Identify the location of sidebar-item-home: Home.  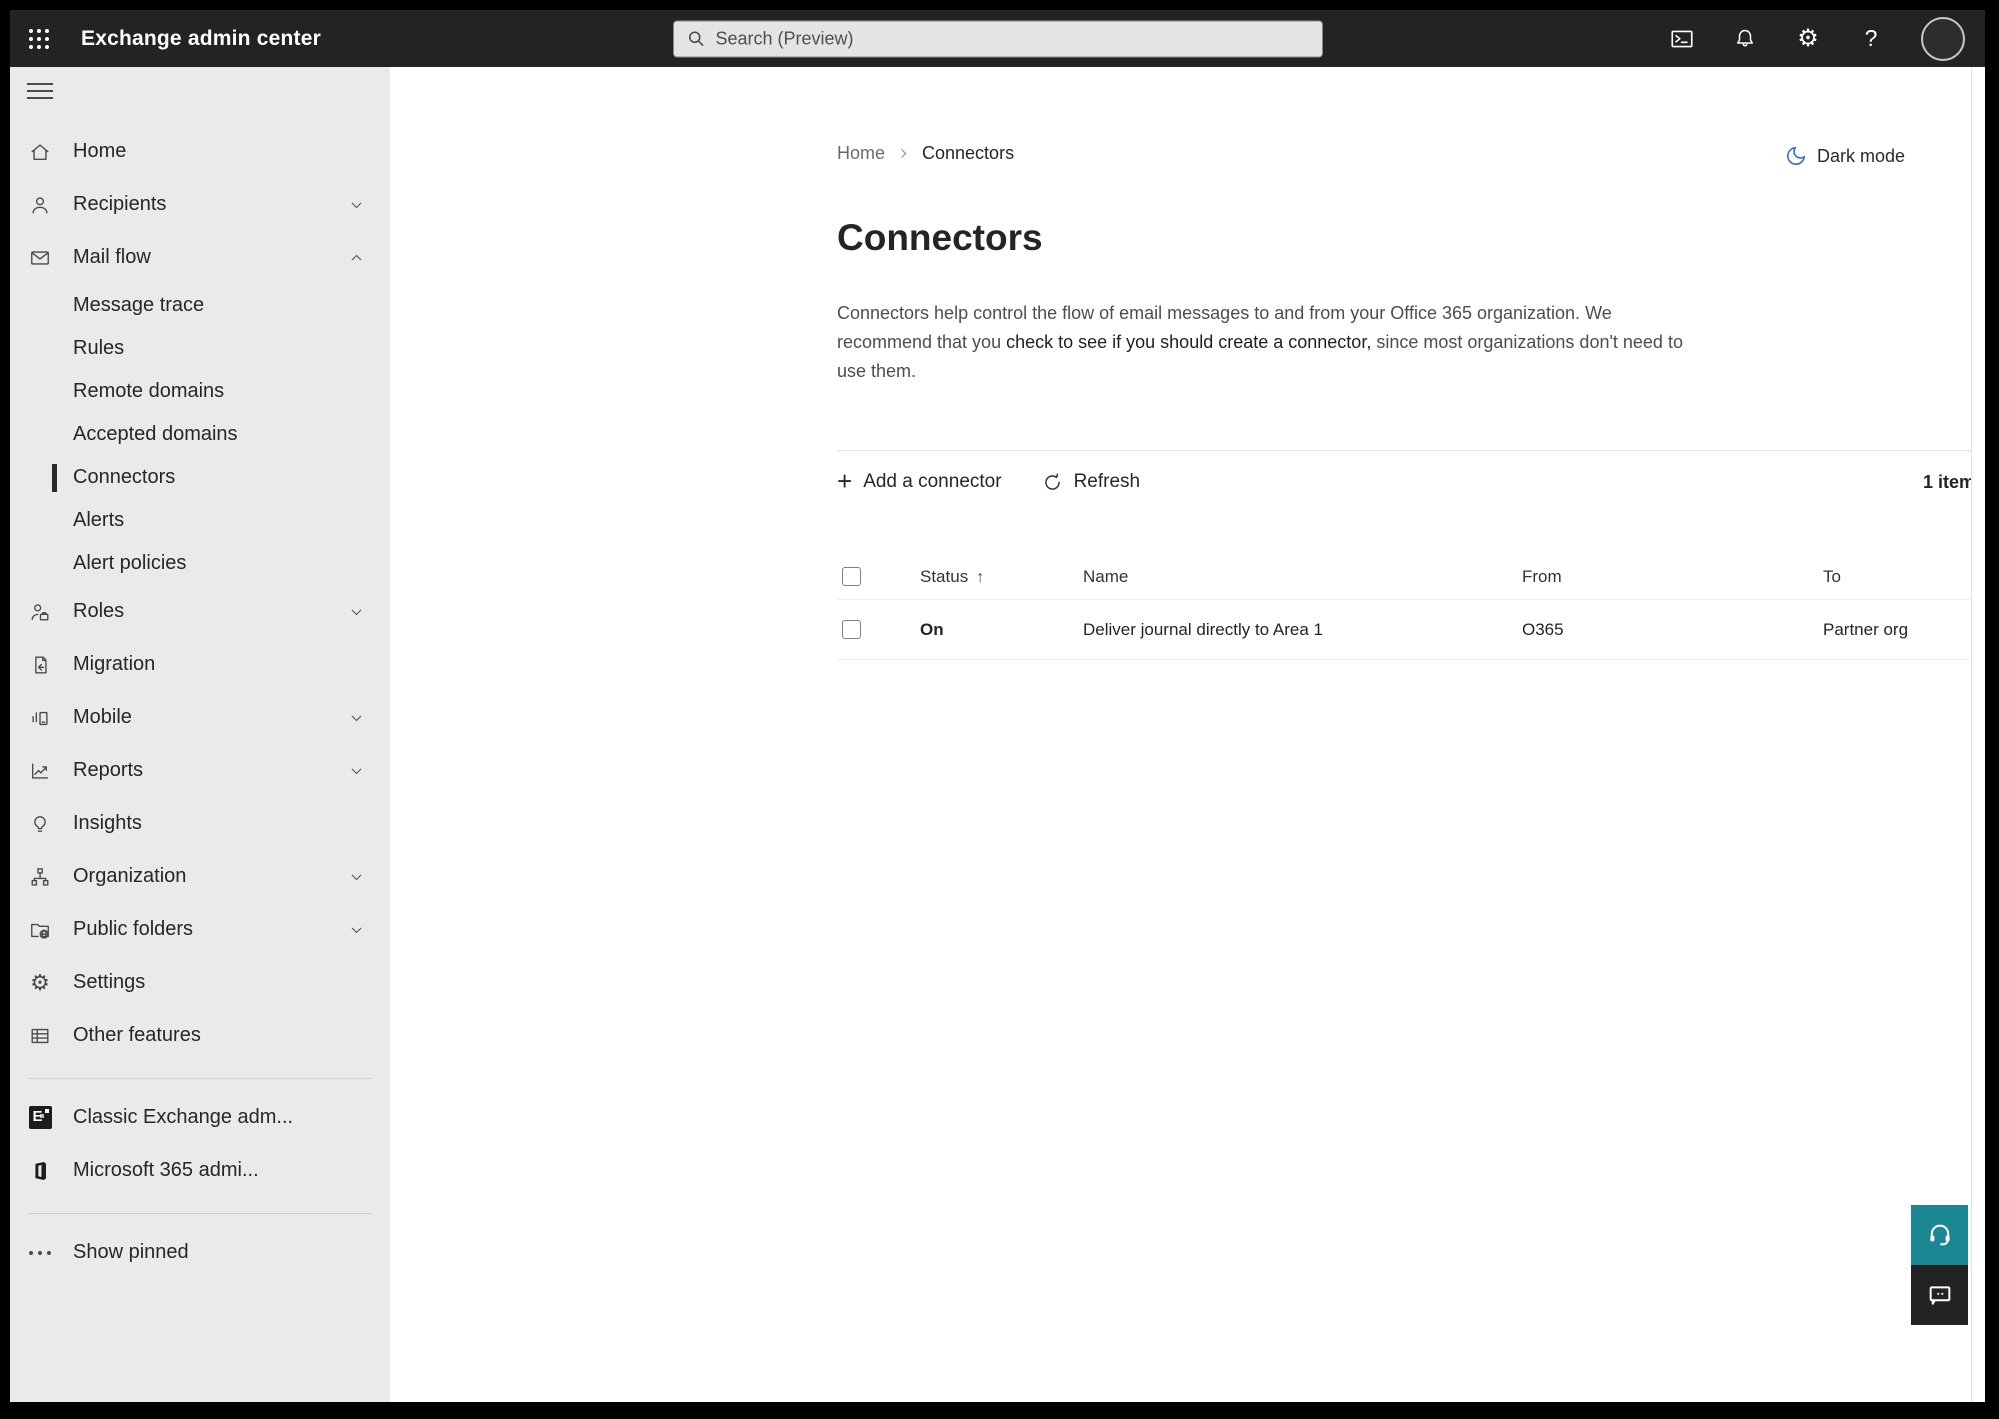
(200, 151).